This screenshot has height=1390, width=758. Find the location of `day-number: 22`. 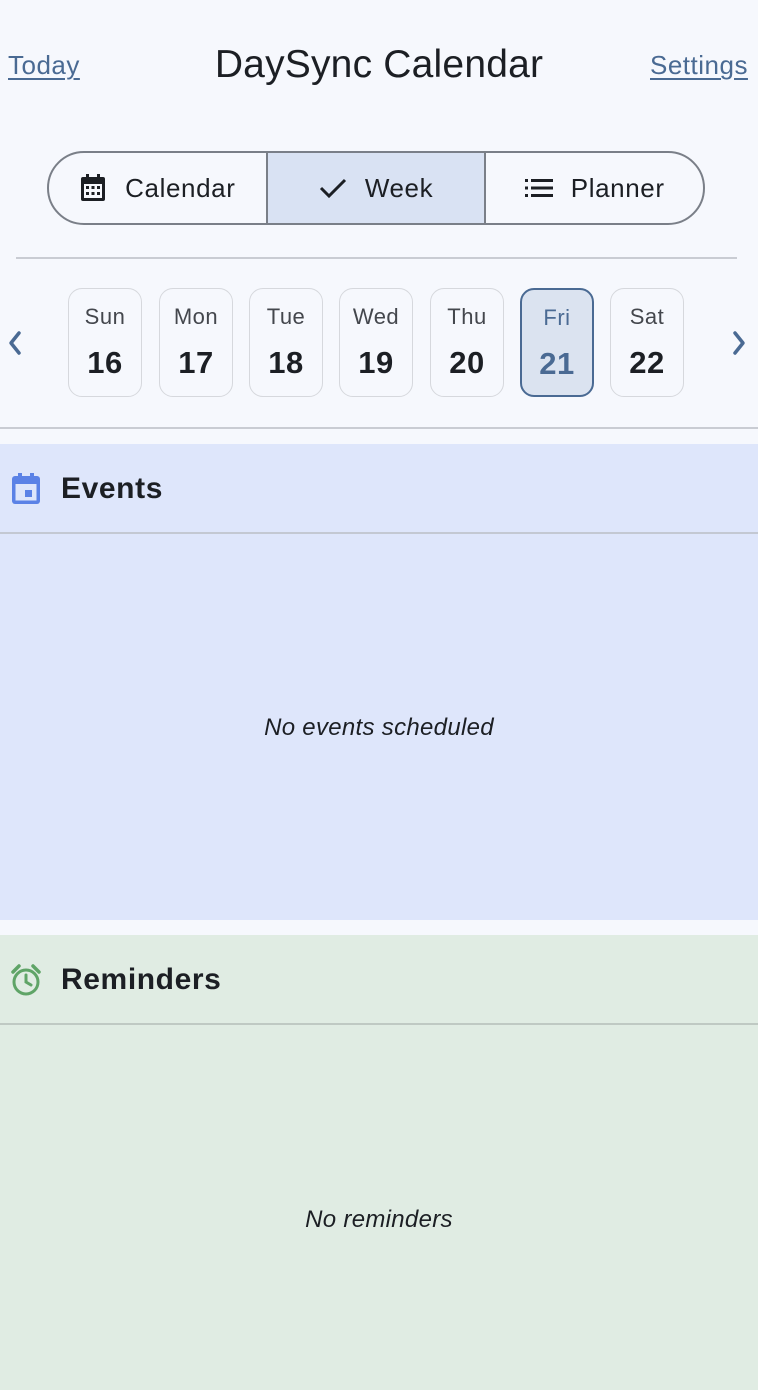

day-number: 22 is located at coordinates (647, 362).